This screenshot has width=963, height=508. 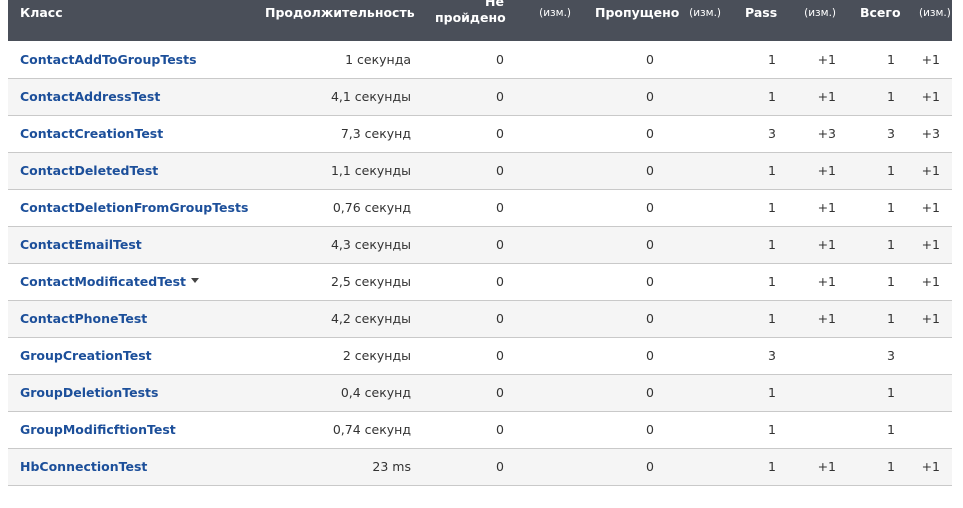 What do you see at coordinates (375, 133) in the screenshot?
I see `duration-cell: 7,3 секунд` at bounding box center [375, 133].